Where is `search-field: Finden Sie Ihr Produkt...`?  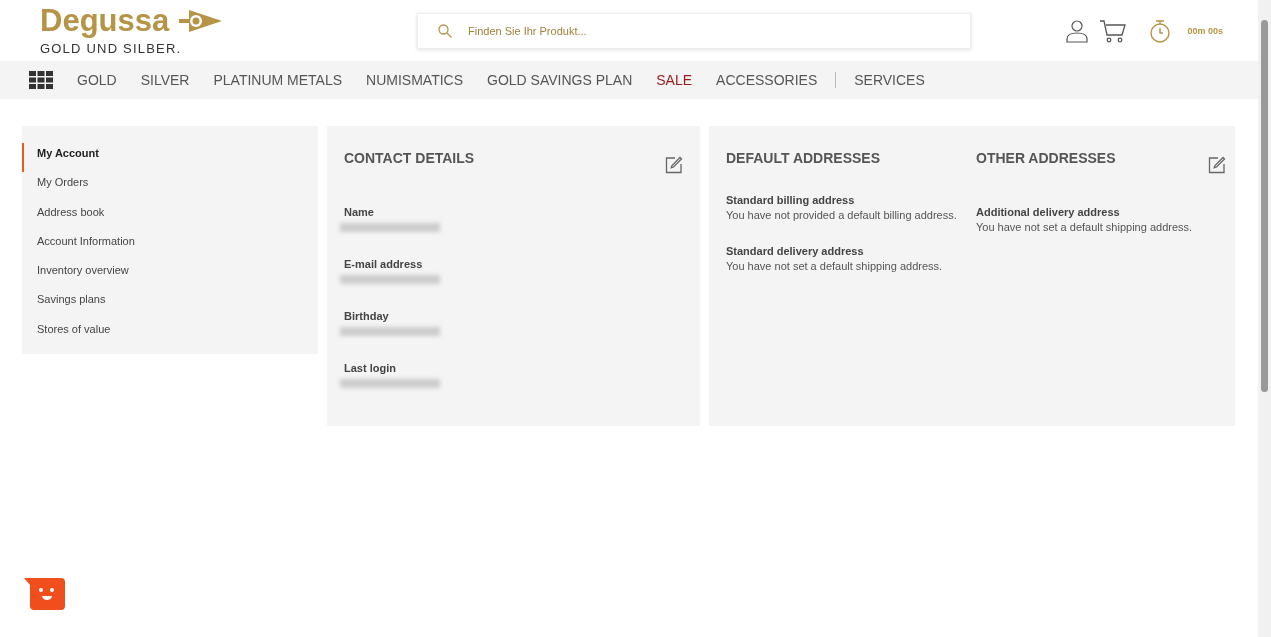 search-field: Finden Sie Ihr Produkt... is located at coordinates (694, 30).